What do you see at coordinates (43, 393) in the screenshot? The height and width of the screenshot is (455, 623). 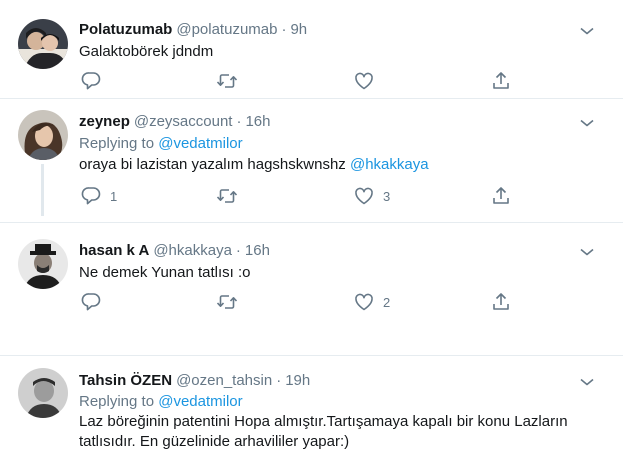 I see `avatar` at bounding box center [43, 393].